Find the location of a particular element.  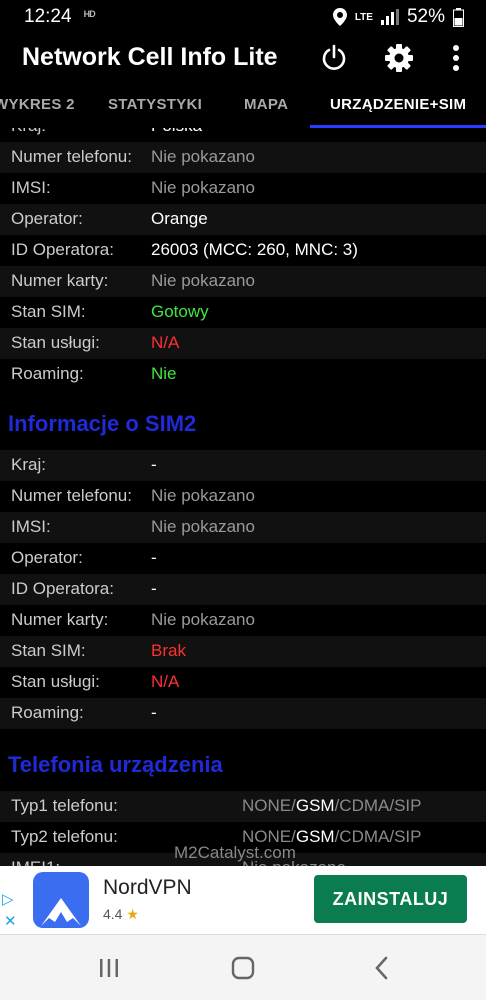

list-item: ID Operatora: 26003 (MCC: 260, MNC: 3) is located at coordinates (243, 250).